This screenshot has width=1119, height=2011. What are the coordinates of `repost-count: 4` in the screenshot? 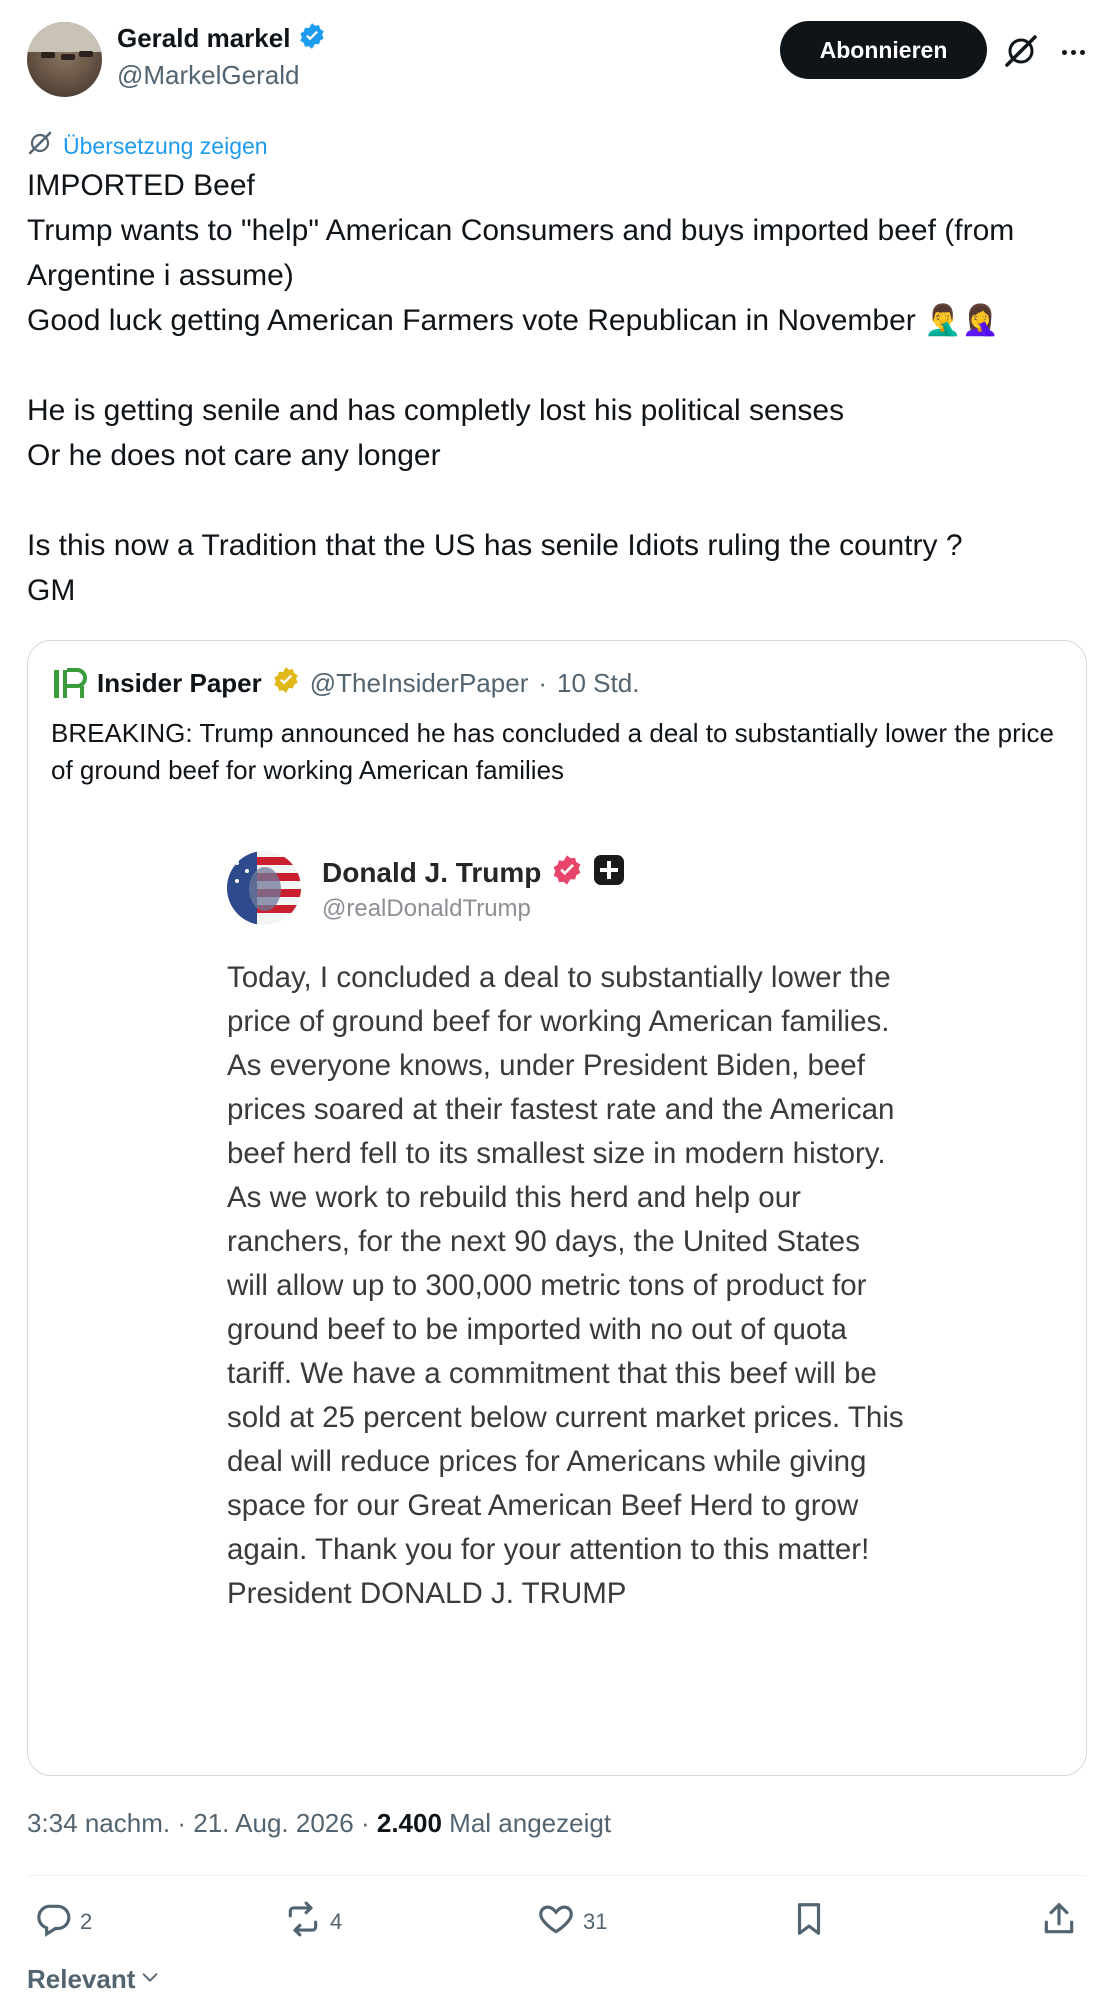 It's located at (336, 1921).